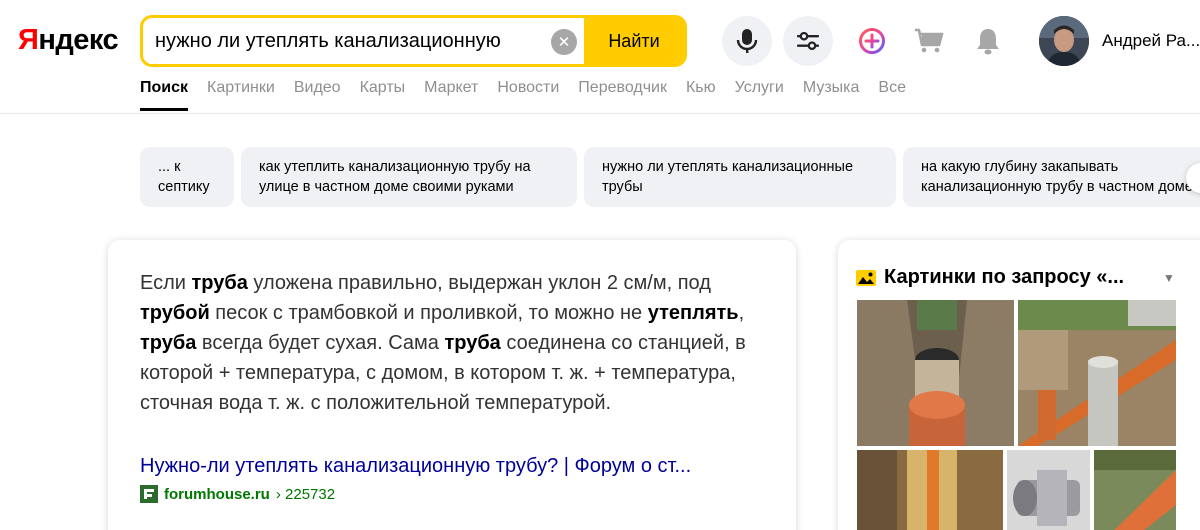  I want to click on orange-pipe-photo, so click(1135, 490).